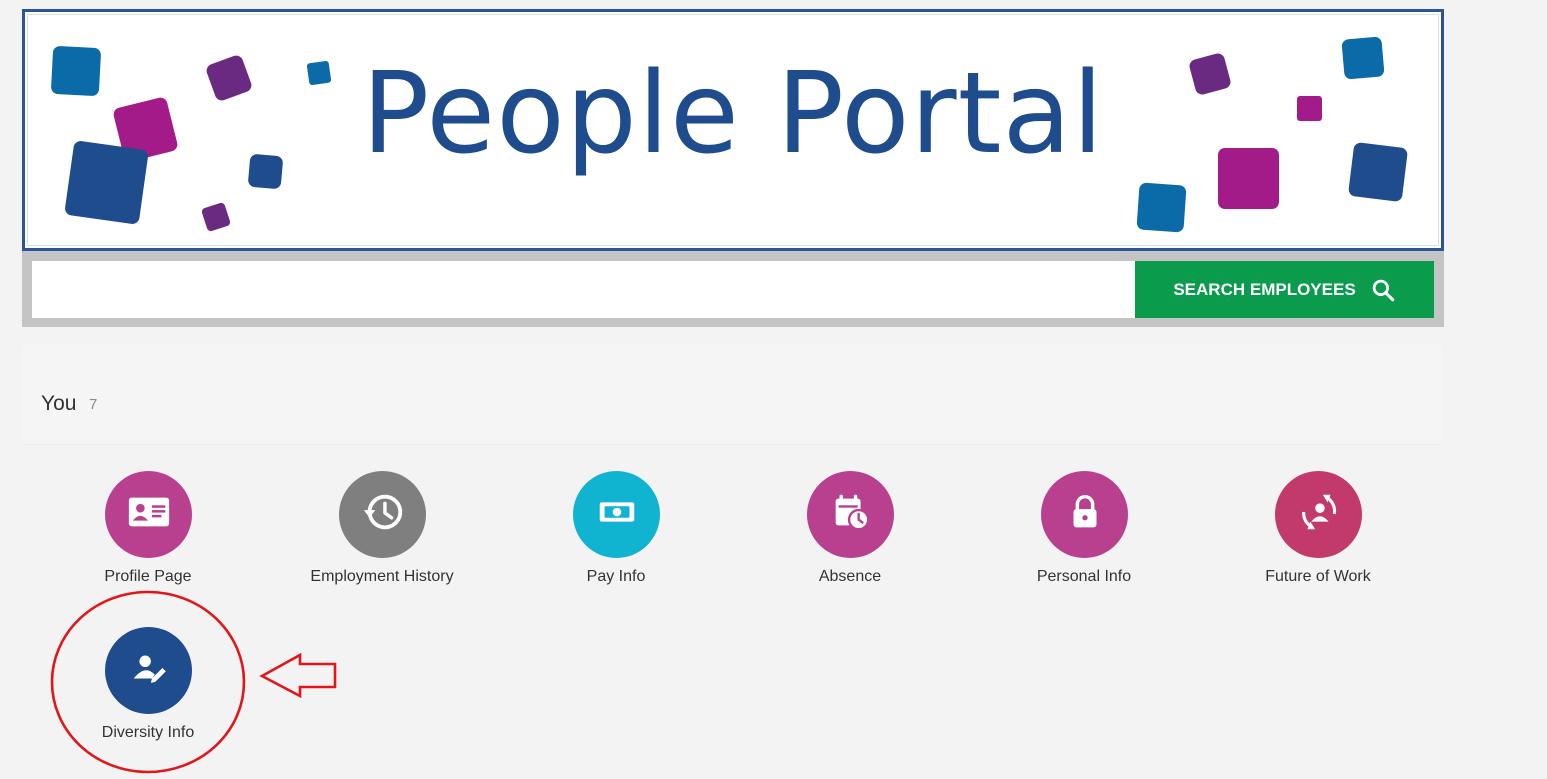 This screenshot has height=779, width=1547. I want to click on tile-absence: Absence, so click(850, 536).